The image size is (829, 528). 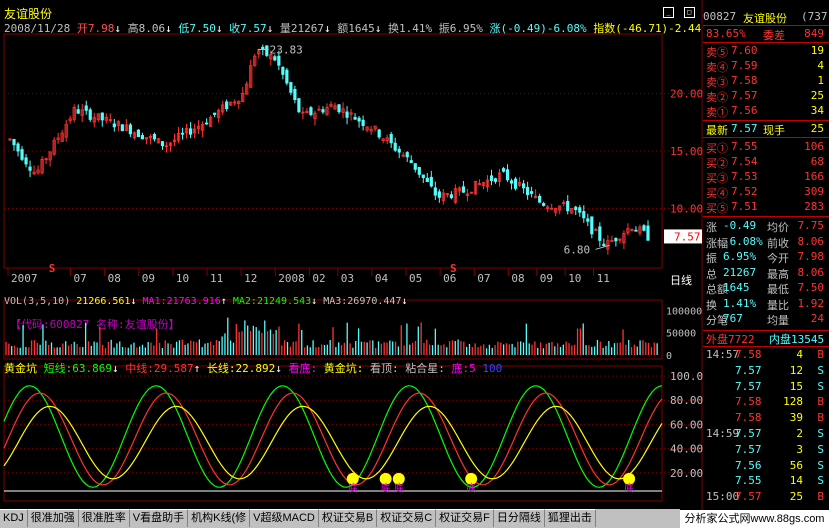 What do you see at coordinates (765, 450) in the screenshot?
I see `tick-row: 7.57 3 S` at bounding box center [765, 450].